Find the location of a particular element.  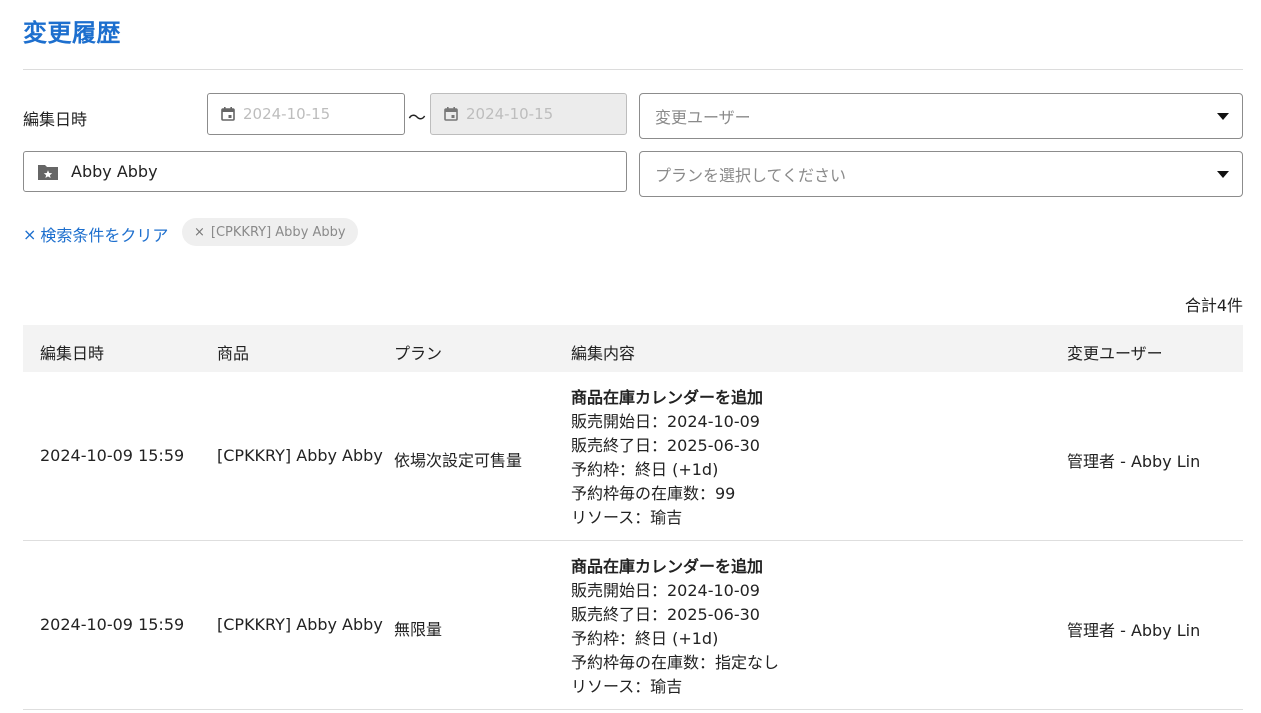

header-plan: プラン is located at coordinates (418, 353).